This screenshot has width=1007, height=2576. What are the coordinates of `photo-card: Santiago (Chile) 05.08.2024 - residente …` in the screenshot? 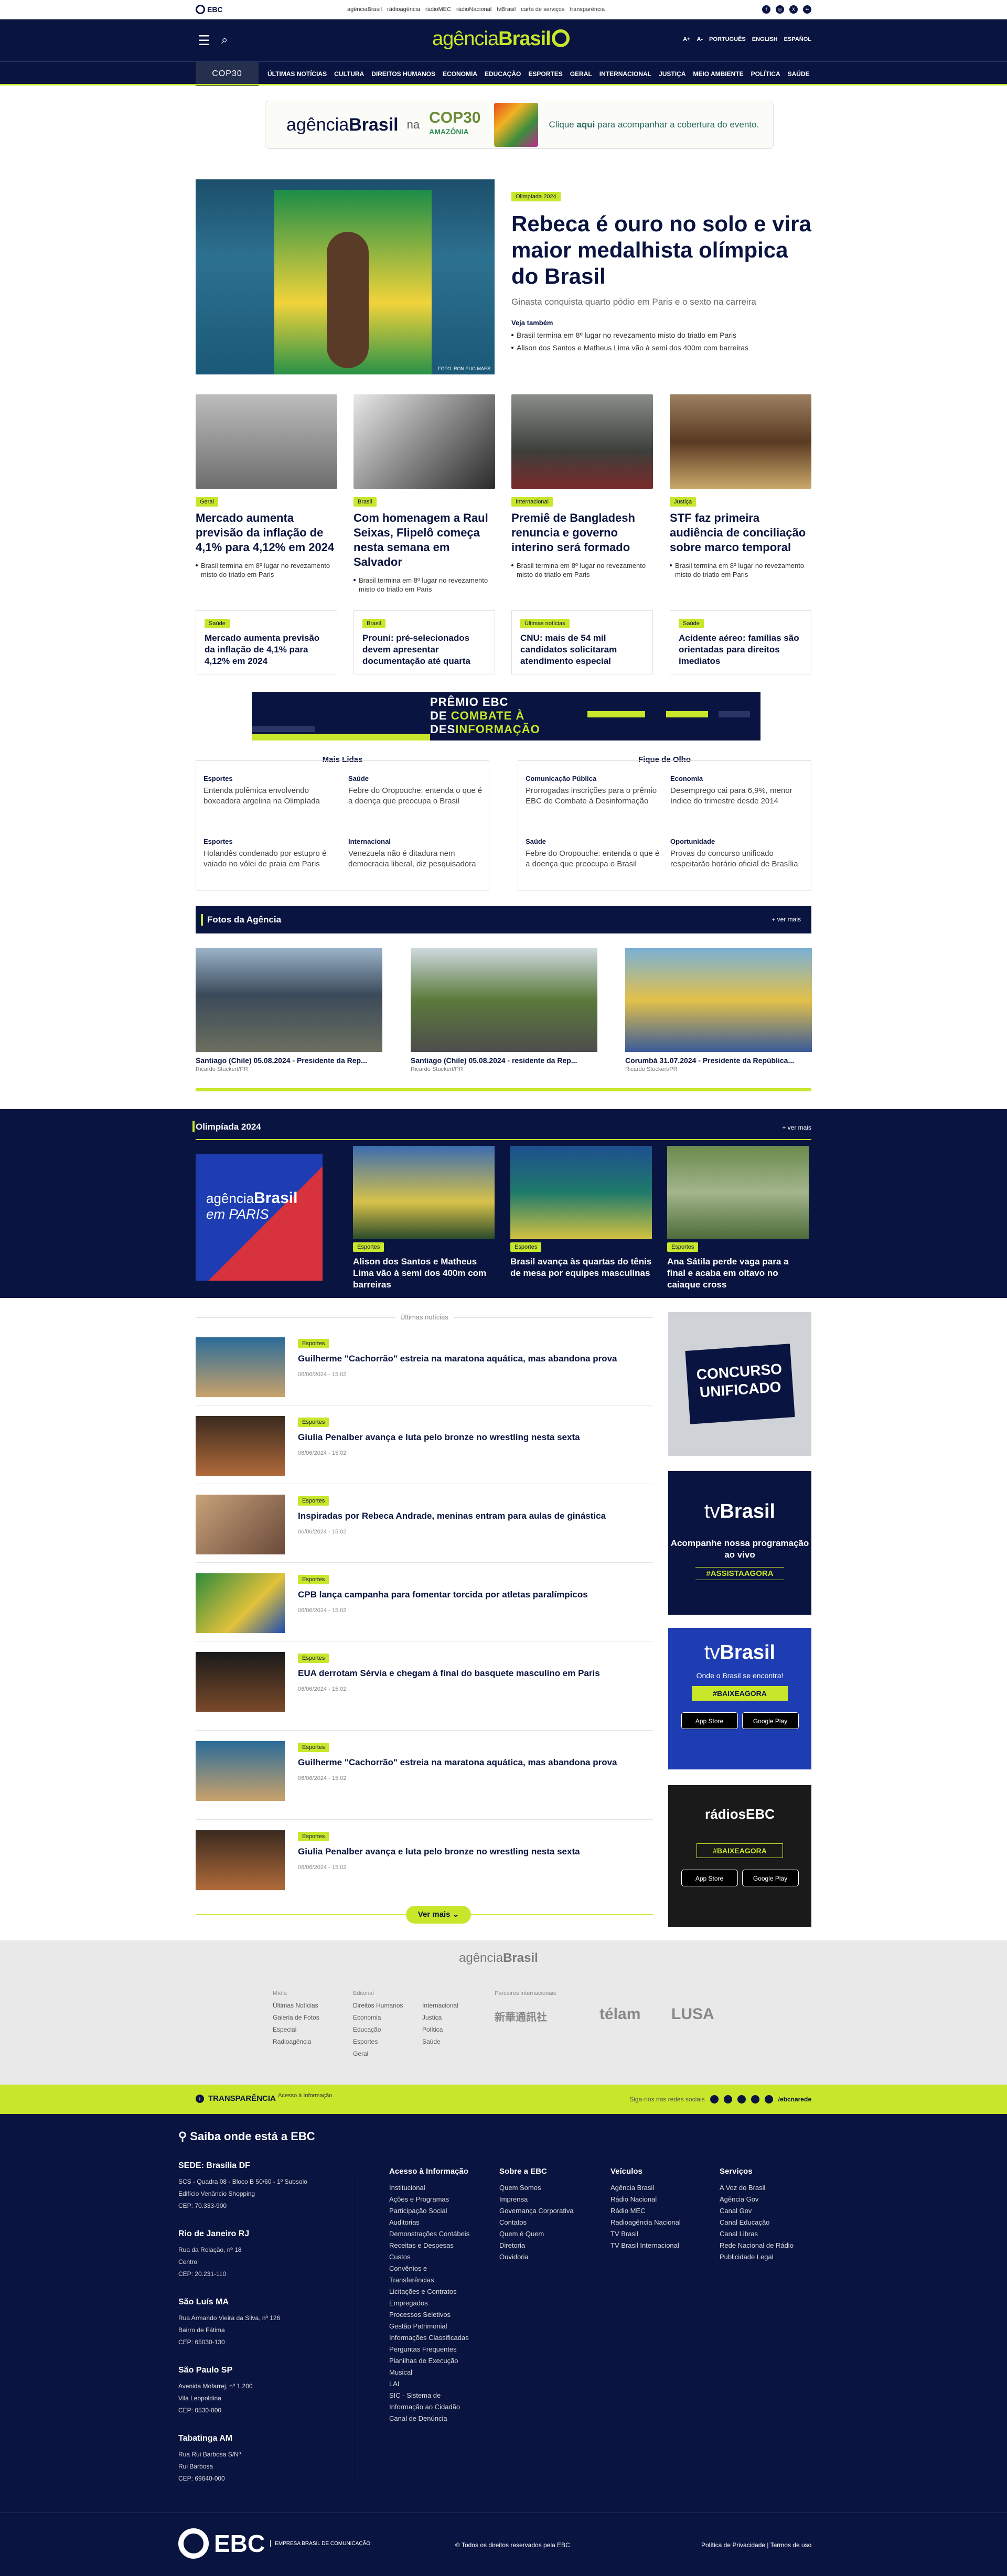 It's located at (504, 1010).